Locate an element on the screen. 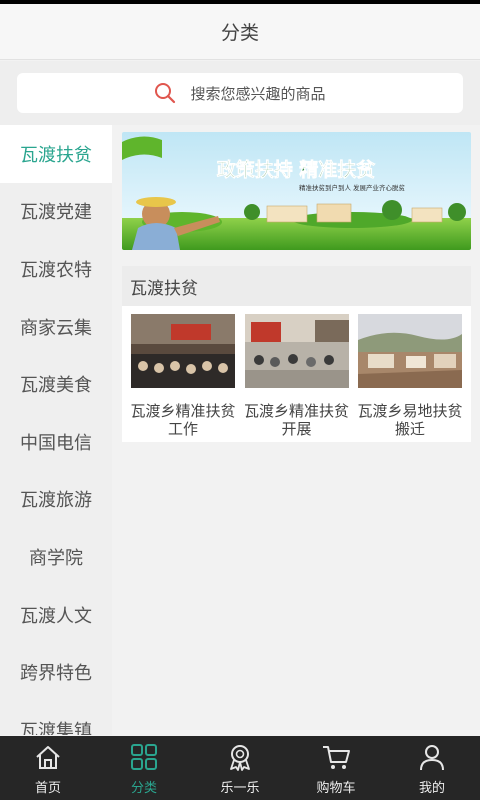 This screenshot has height=800, width=480. section-title: 瓦渡扶贫 is located at coordinates (296, 286).